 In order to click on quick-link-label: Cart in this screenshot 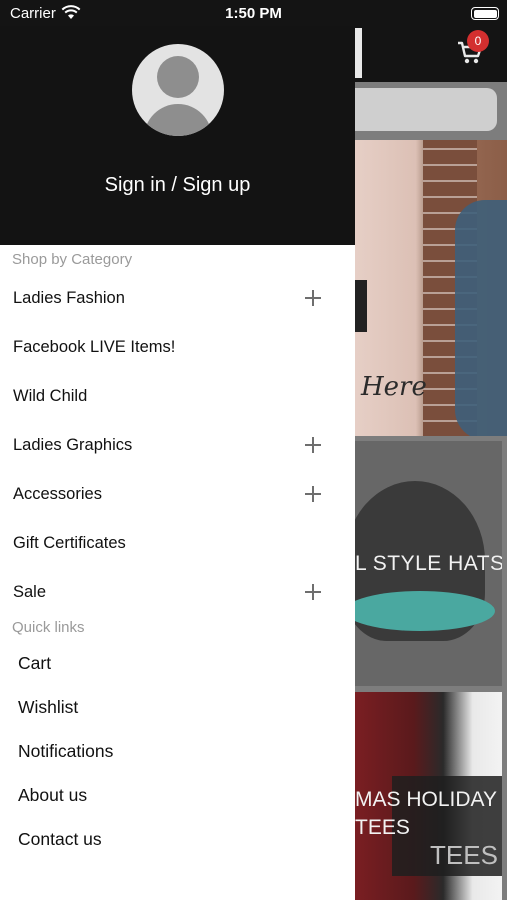, I will do `click(35, 663)`.